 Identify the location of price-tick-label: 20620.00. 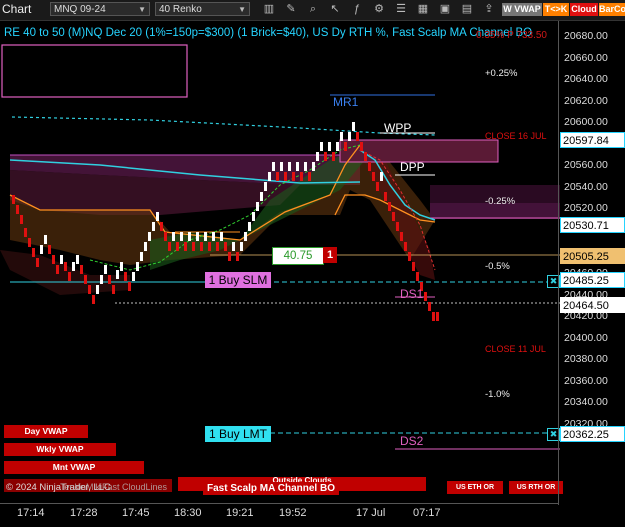
(586, 100).